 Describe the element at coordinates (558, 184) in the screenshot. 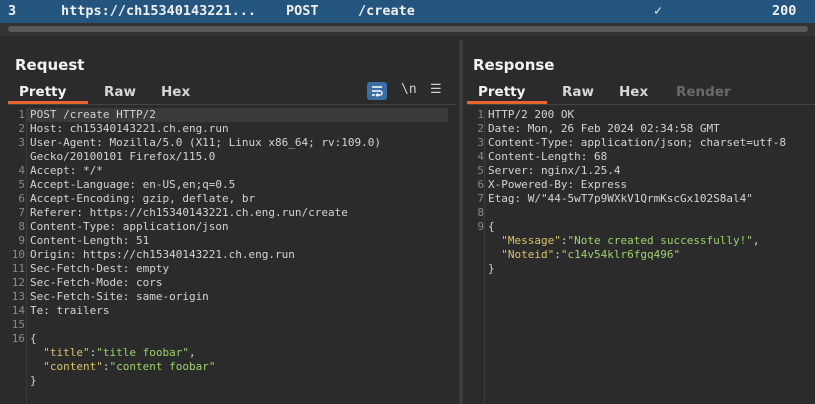

I see `code-line: X-Powered-By: Express` at that location.